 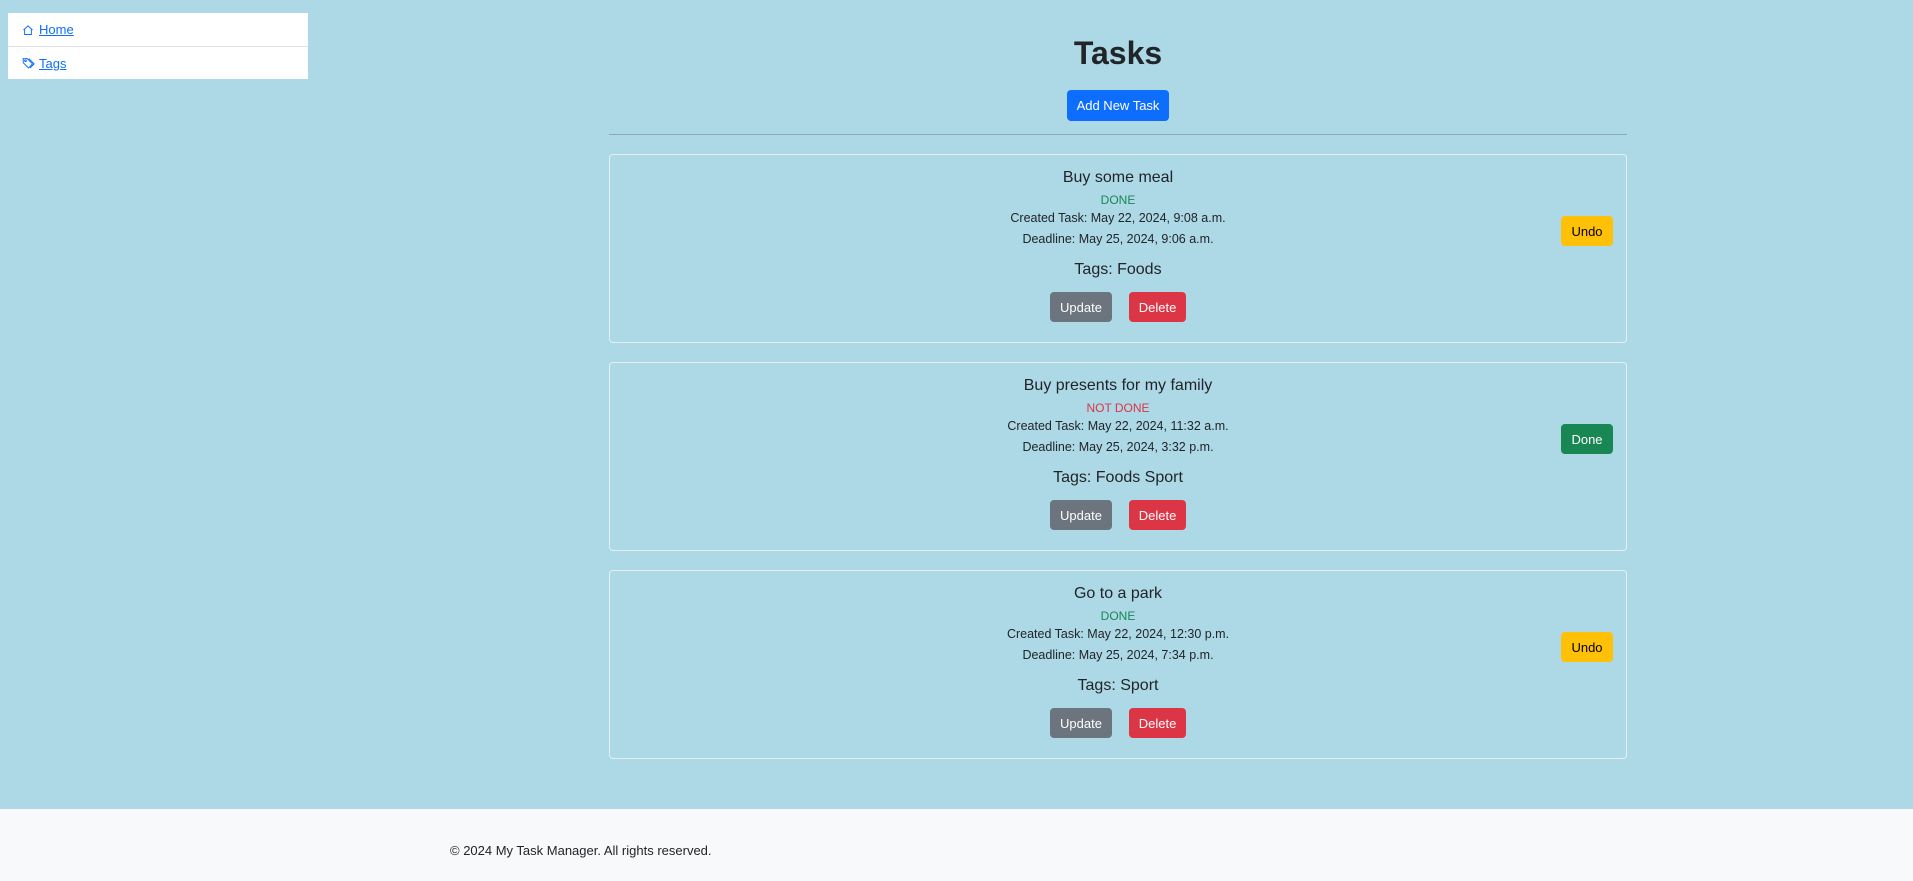 I want to click on task-title: Buy some meal, so click(x=1118, y=177).